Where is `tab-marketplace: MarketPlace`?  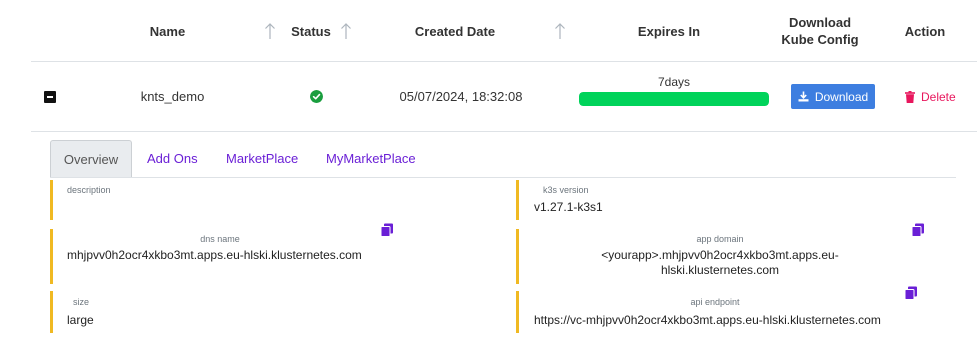 tab-marketplace: MarketPlace is located at coordinates (262, 158).